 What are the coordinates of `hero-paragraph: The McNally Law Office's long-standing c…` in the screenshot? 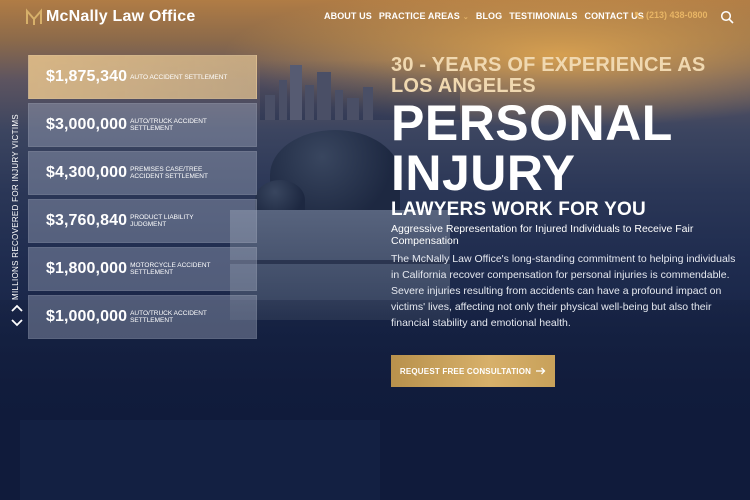 It's located at (563, 291).